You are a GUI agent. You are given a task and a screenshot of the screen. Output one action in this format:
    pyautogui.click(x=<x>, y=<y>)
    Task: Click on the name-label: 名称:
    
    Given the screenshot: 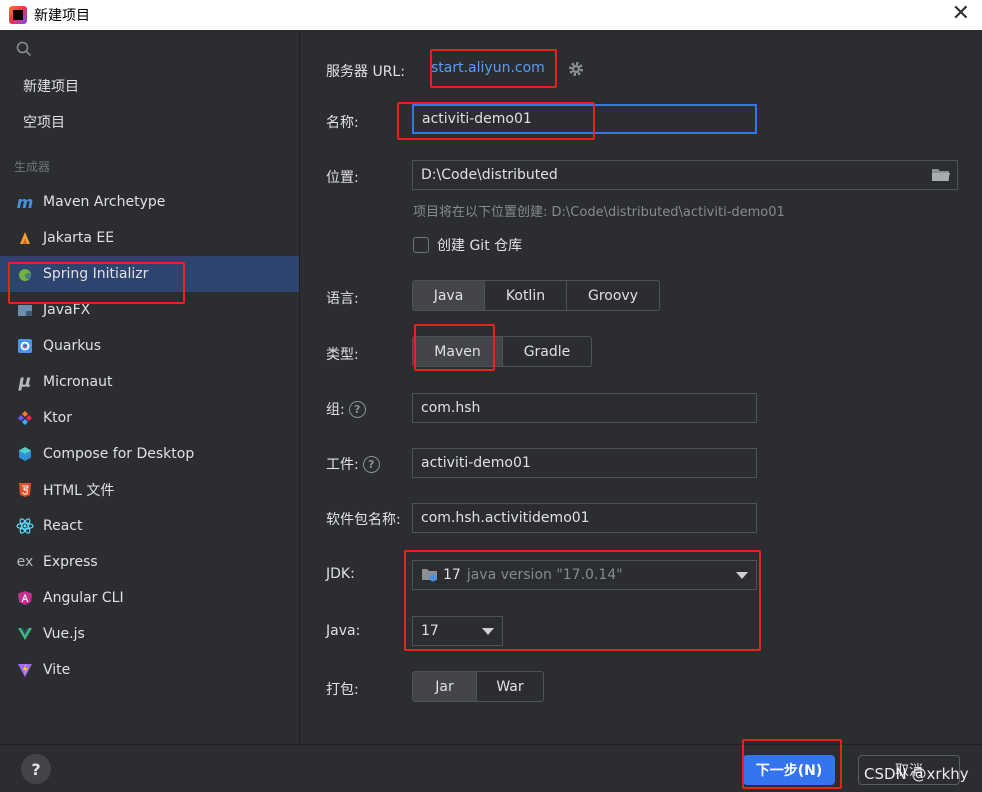 What is the action you would take?
    pyautogui.click(x=342, y=123)
    